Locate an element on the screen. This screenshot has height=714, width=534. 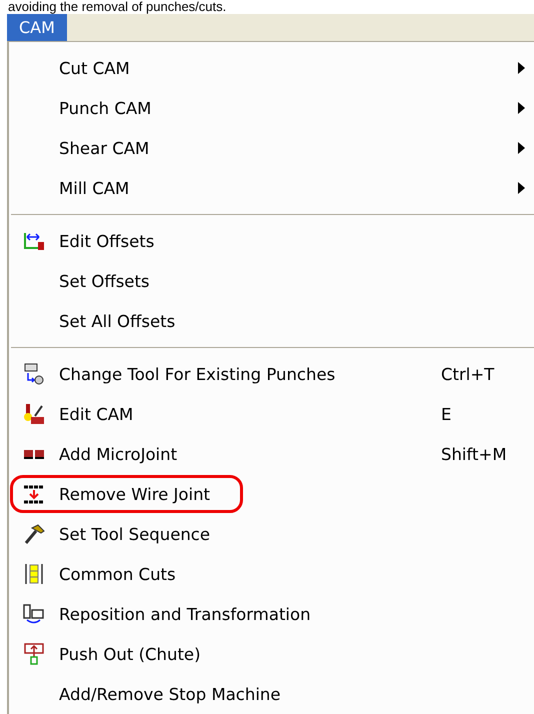
menu-item-label: Set Tool Sequence is located at coordinates (134, 534).